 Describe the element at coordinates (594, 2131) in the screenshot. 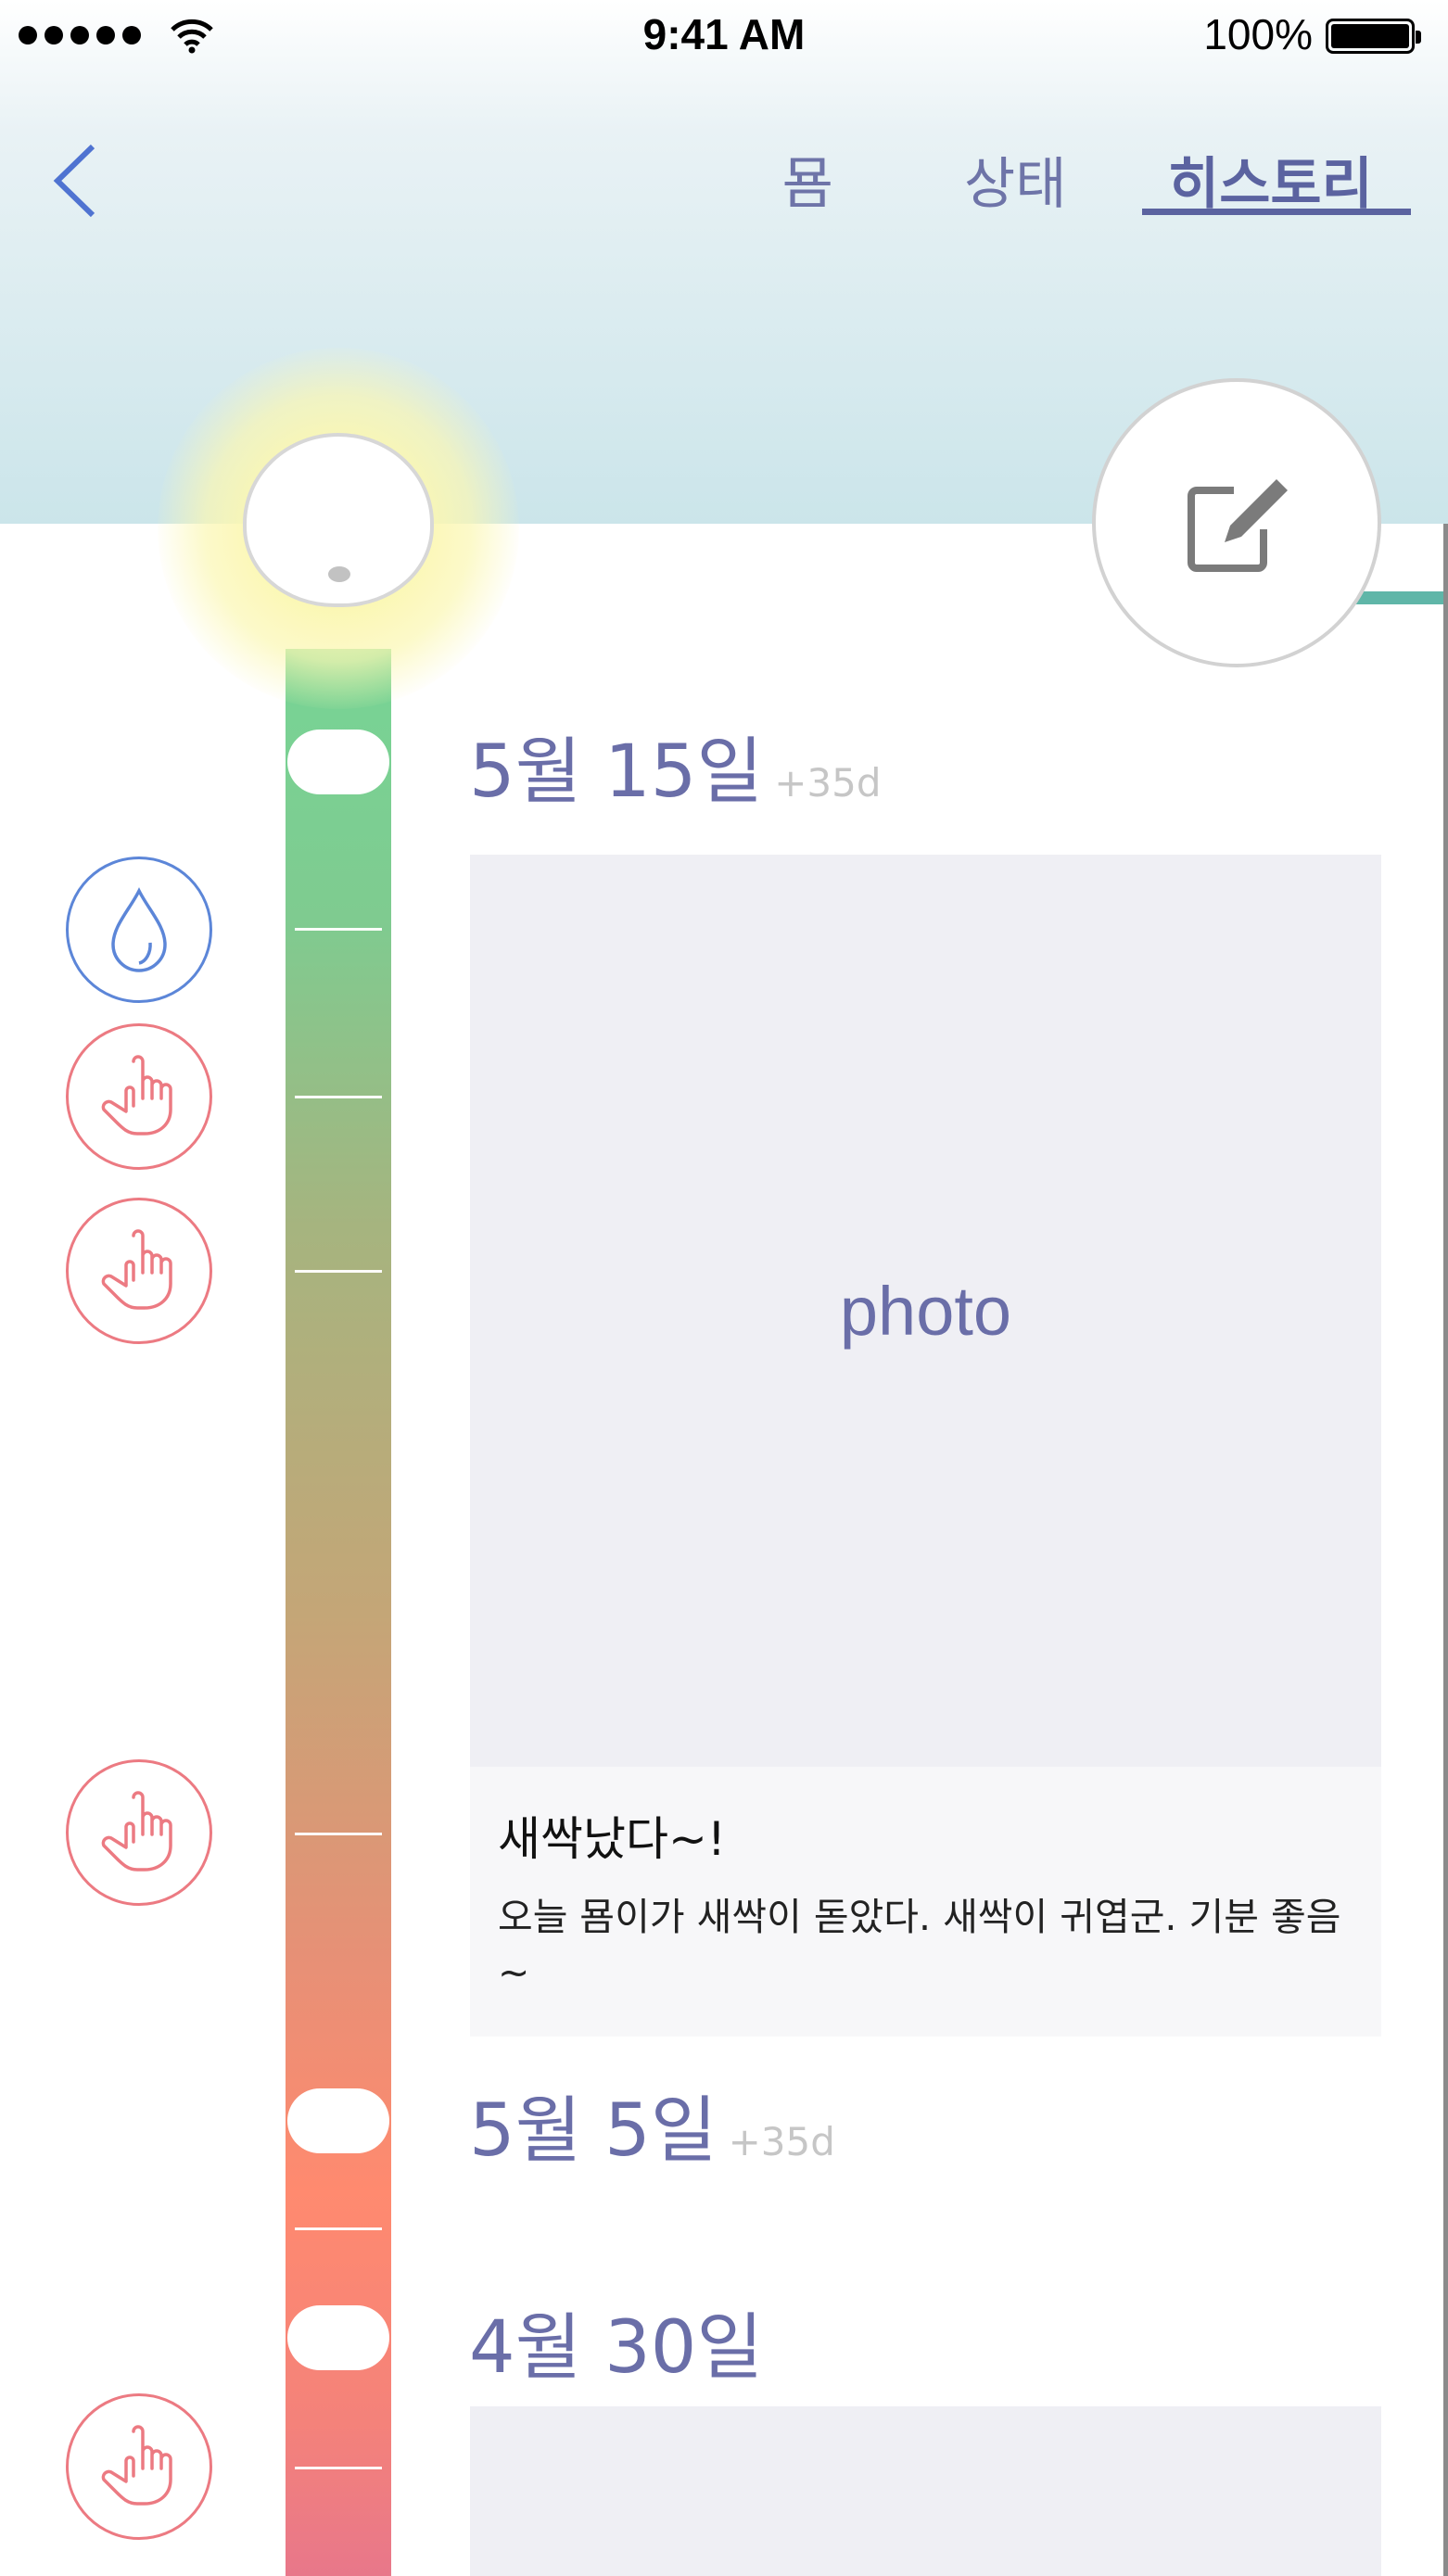

I see `entry-date-label: 5월 5일` at that location.